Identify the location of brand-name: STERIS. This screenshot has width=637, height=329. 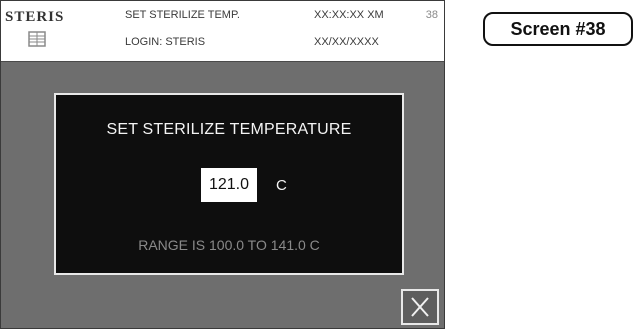
(35, 17).